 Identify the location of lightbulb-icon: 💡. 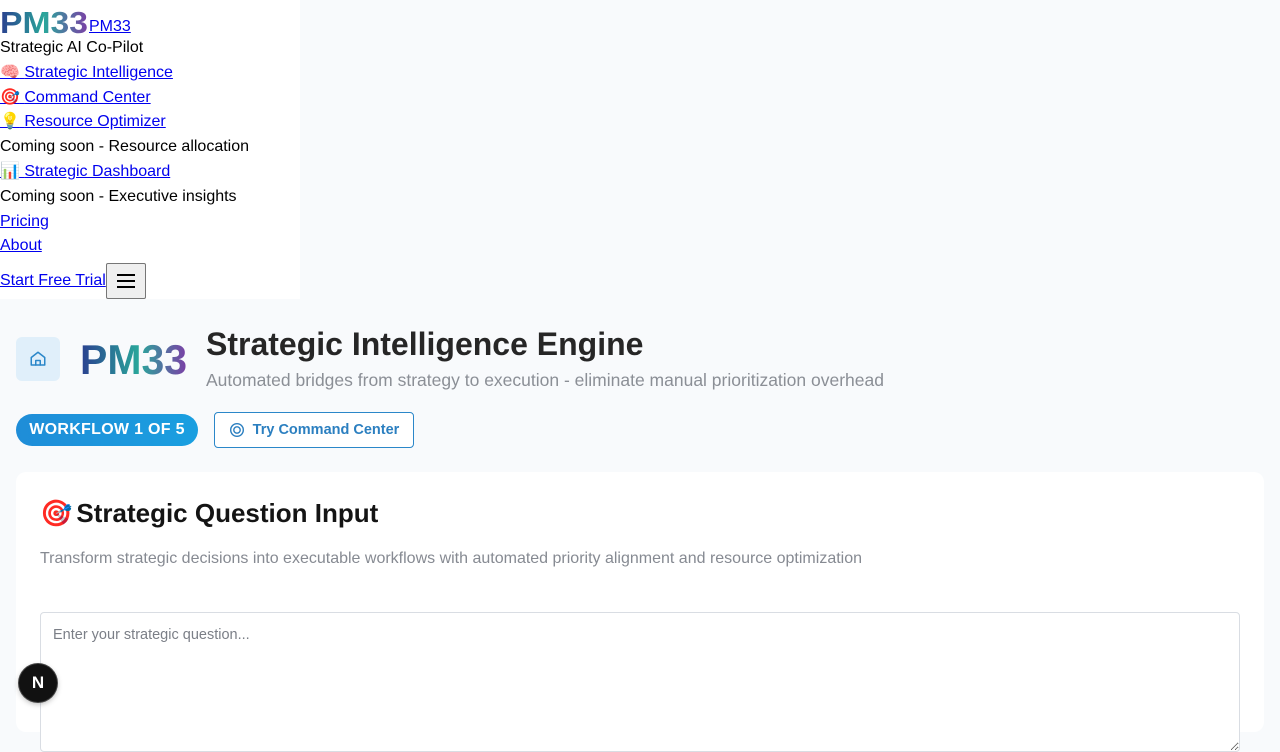
(10, 122).